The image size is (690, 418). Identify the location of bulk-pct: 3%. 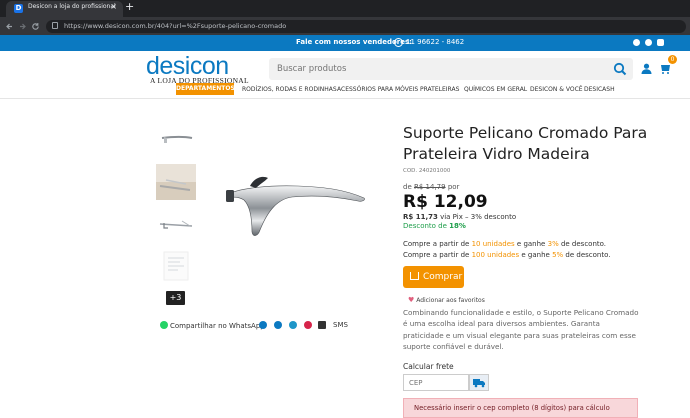
(553, 244).